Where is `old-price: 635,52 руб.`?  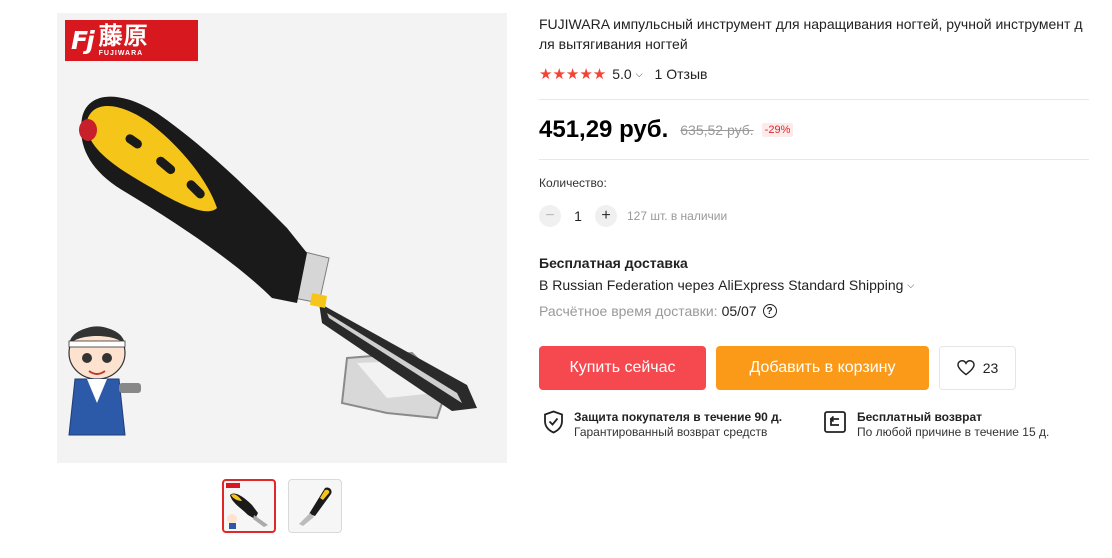
old-price: 635,52 руб. is located at coordinates (717, 130).